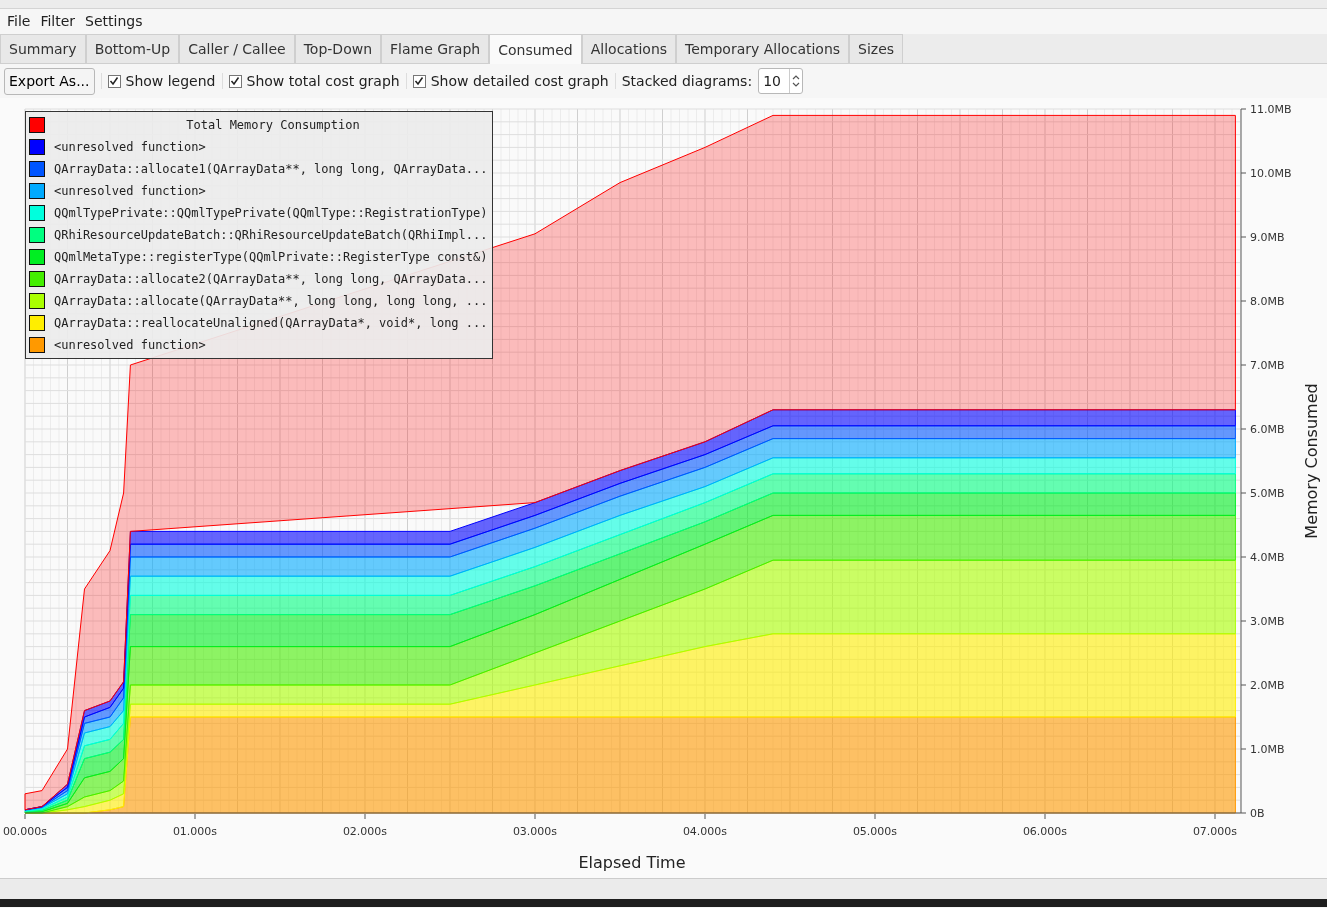 The width and height of the screenshot is (1327, 908). I want to click on tab: Temporary Allocations, so click(763, 48).